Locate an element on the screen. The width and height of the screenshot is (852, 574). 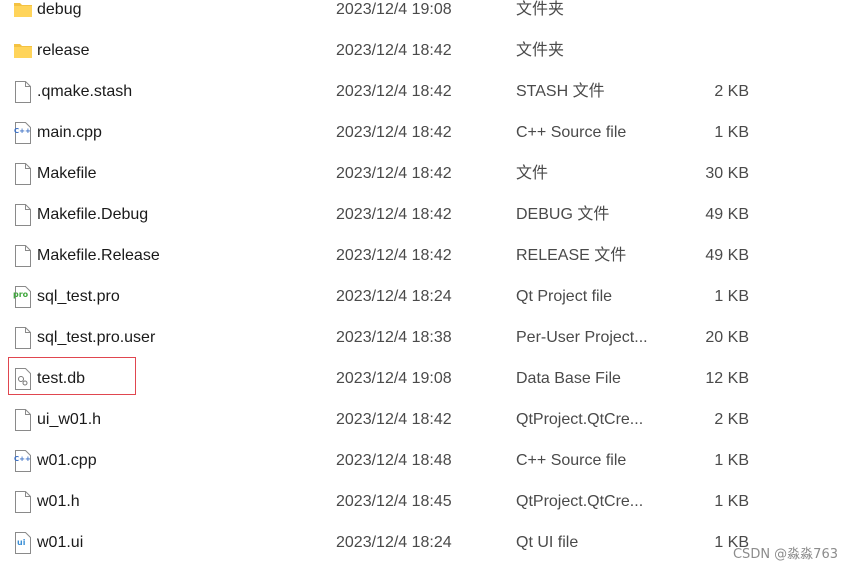
file-row: Makefile 2023/12/4 18:42 文件 30 KB is located at coordinates (426, 183).